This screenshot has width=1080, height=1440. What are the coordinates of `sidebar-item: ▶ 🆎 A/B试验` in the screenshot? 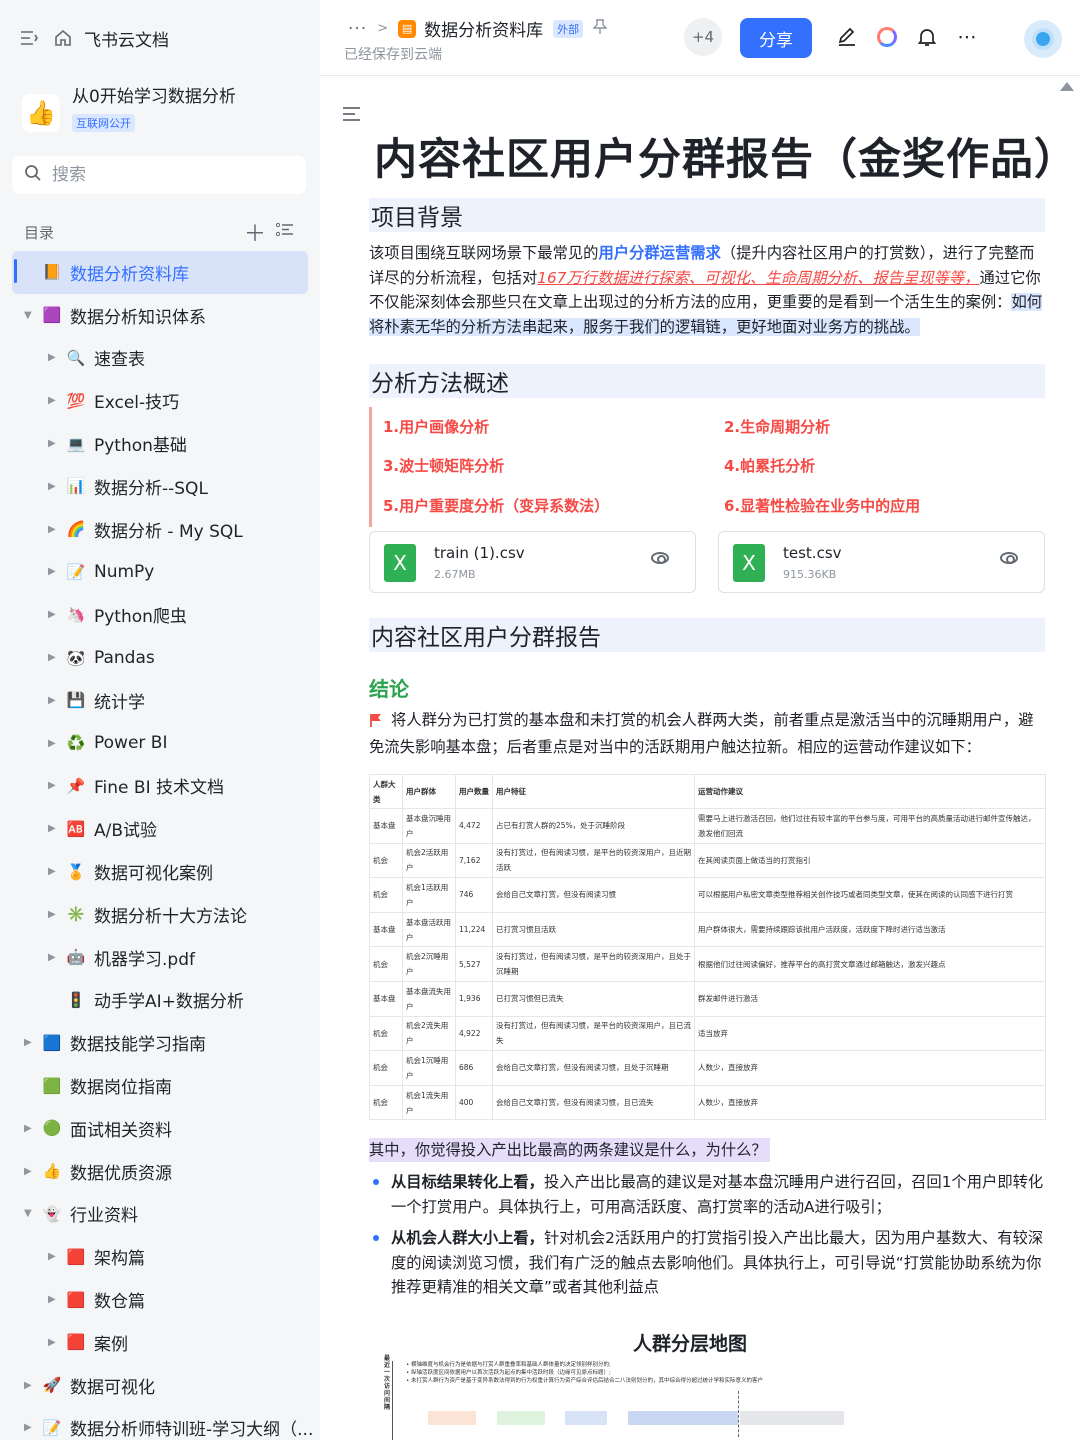 It's located at (160, 828).